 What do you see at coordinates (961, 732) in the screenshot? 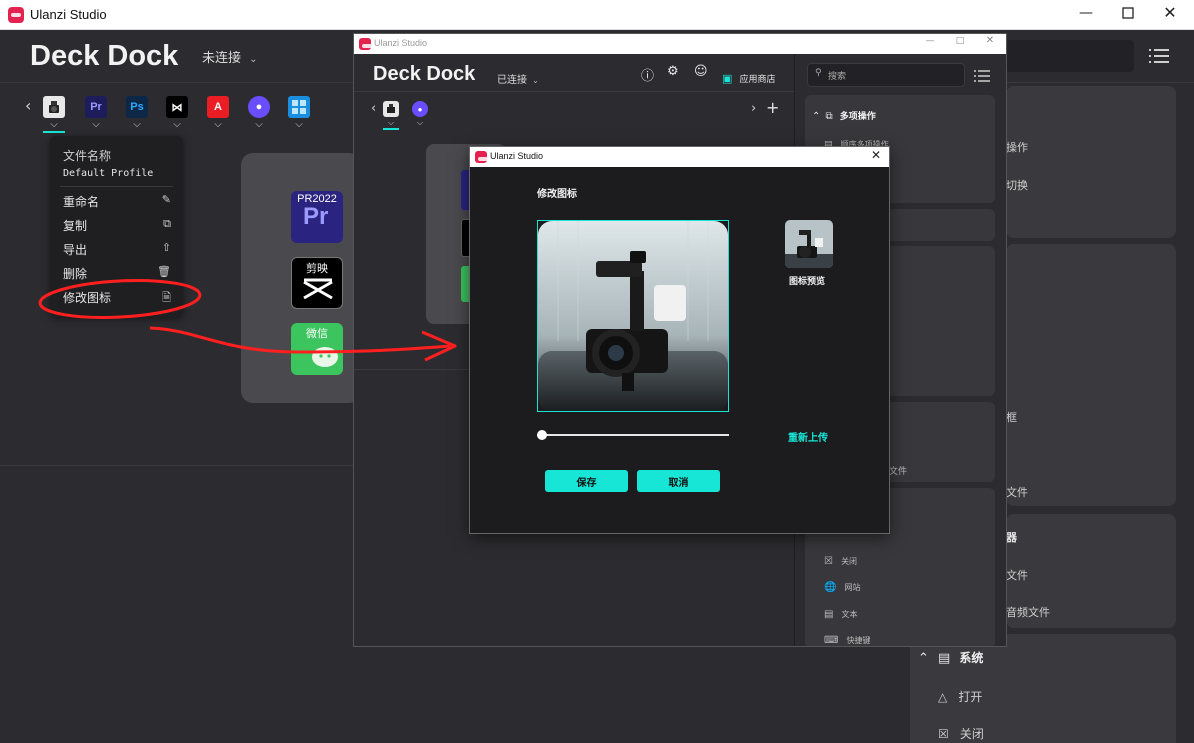
I see `system-item-close: ☒ 关闭` at bounding box center [961, 732].